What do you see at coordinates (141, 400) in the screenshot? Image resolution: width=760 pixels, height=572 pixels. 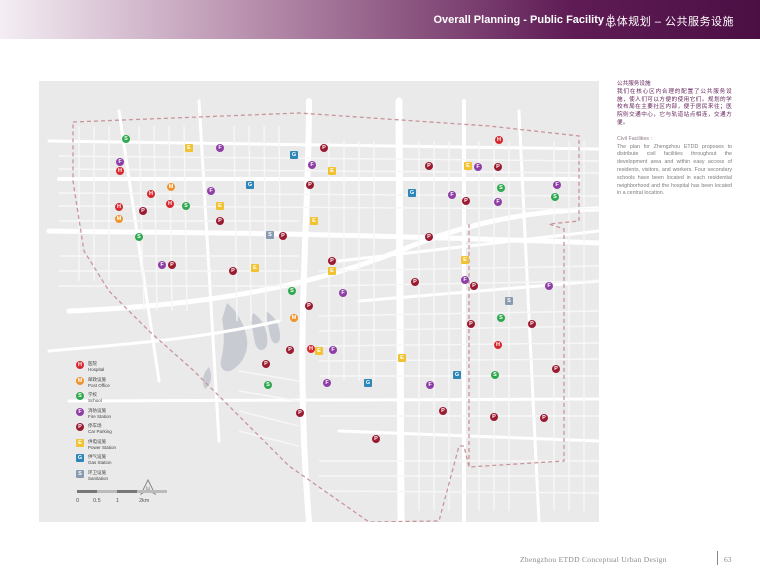 I see `legend-item: S 学校 School` at bounding box center [141, 400].